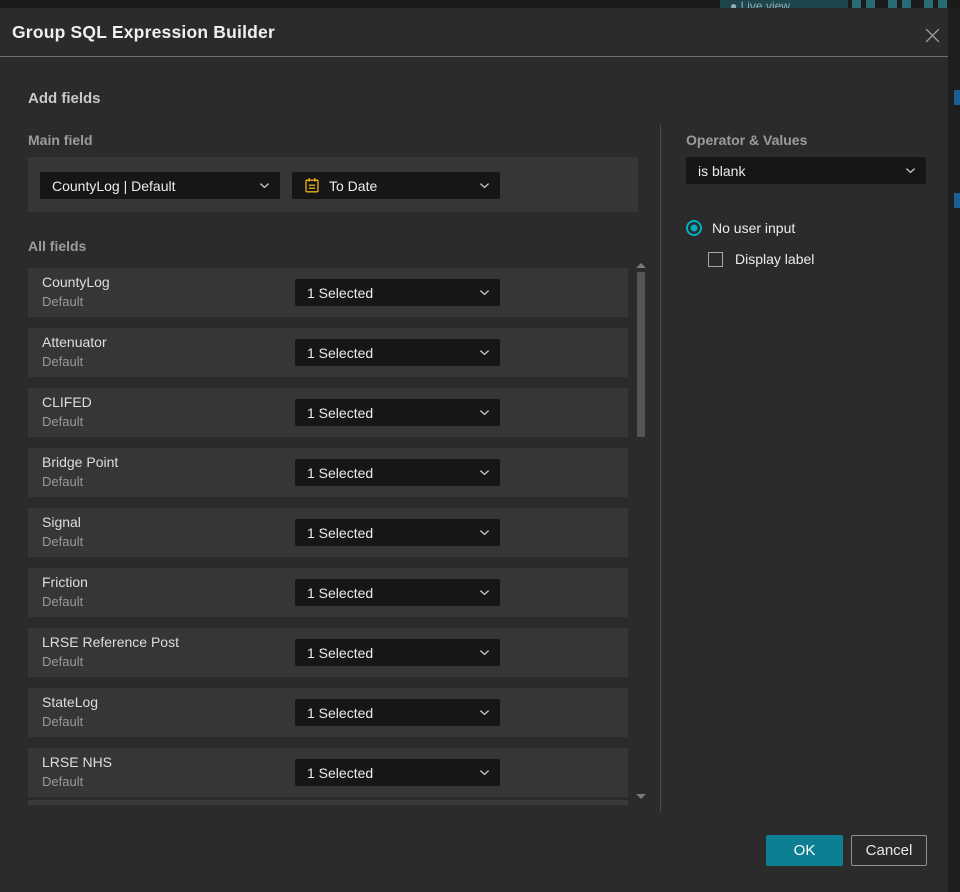 The width and height of the screenshot is (960, 892). I want to click on field-row: Attenuator Default 1 Selected, so click(328, 352).